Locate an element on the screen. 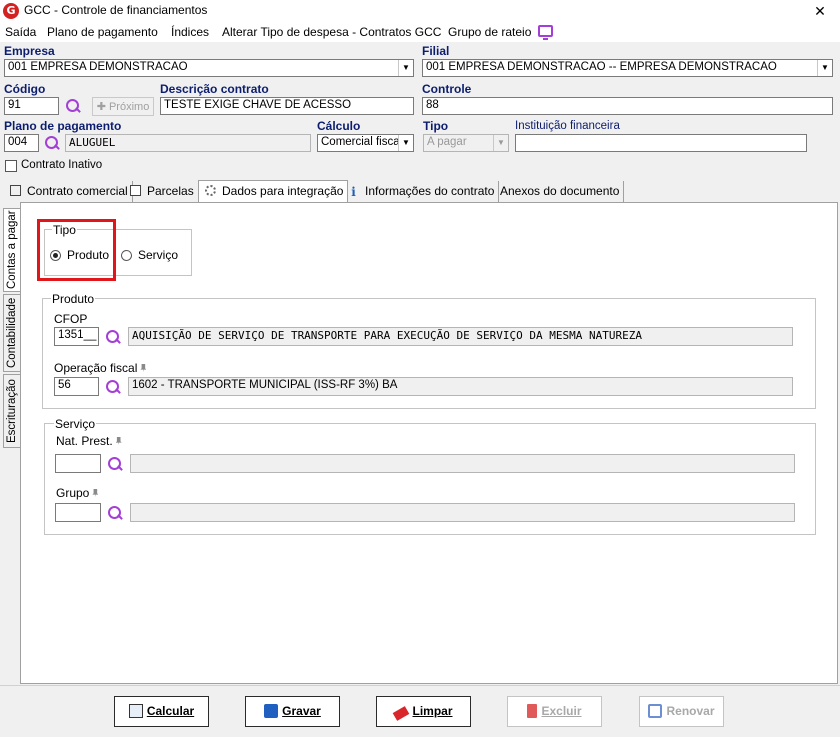 Image resolution: width=840 pixels, height=737 pixels. highlight-box is located at coordinates (76, 250).